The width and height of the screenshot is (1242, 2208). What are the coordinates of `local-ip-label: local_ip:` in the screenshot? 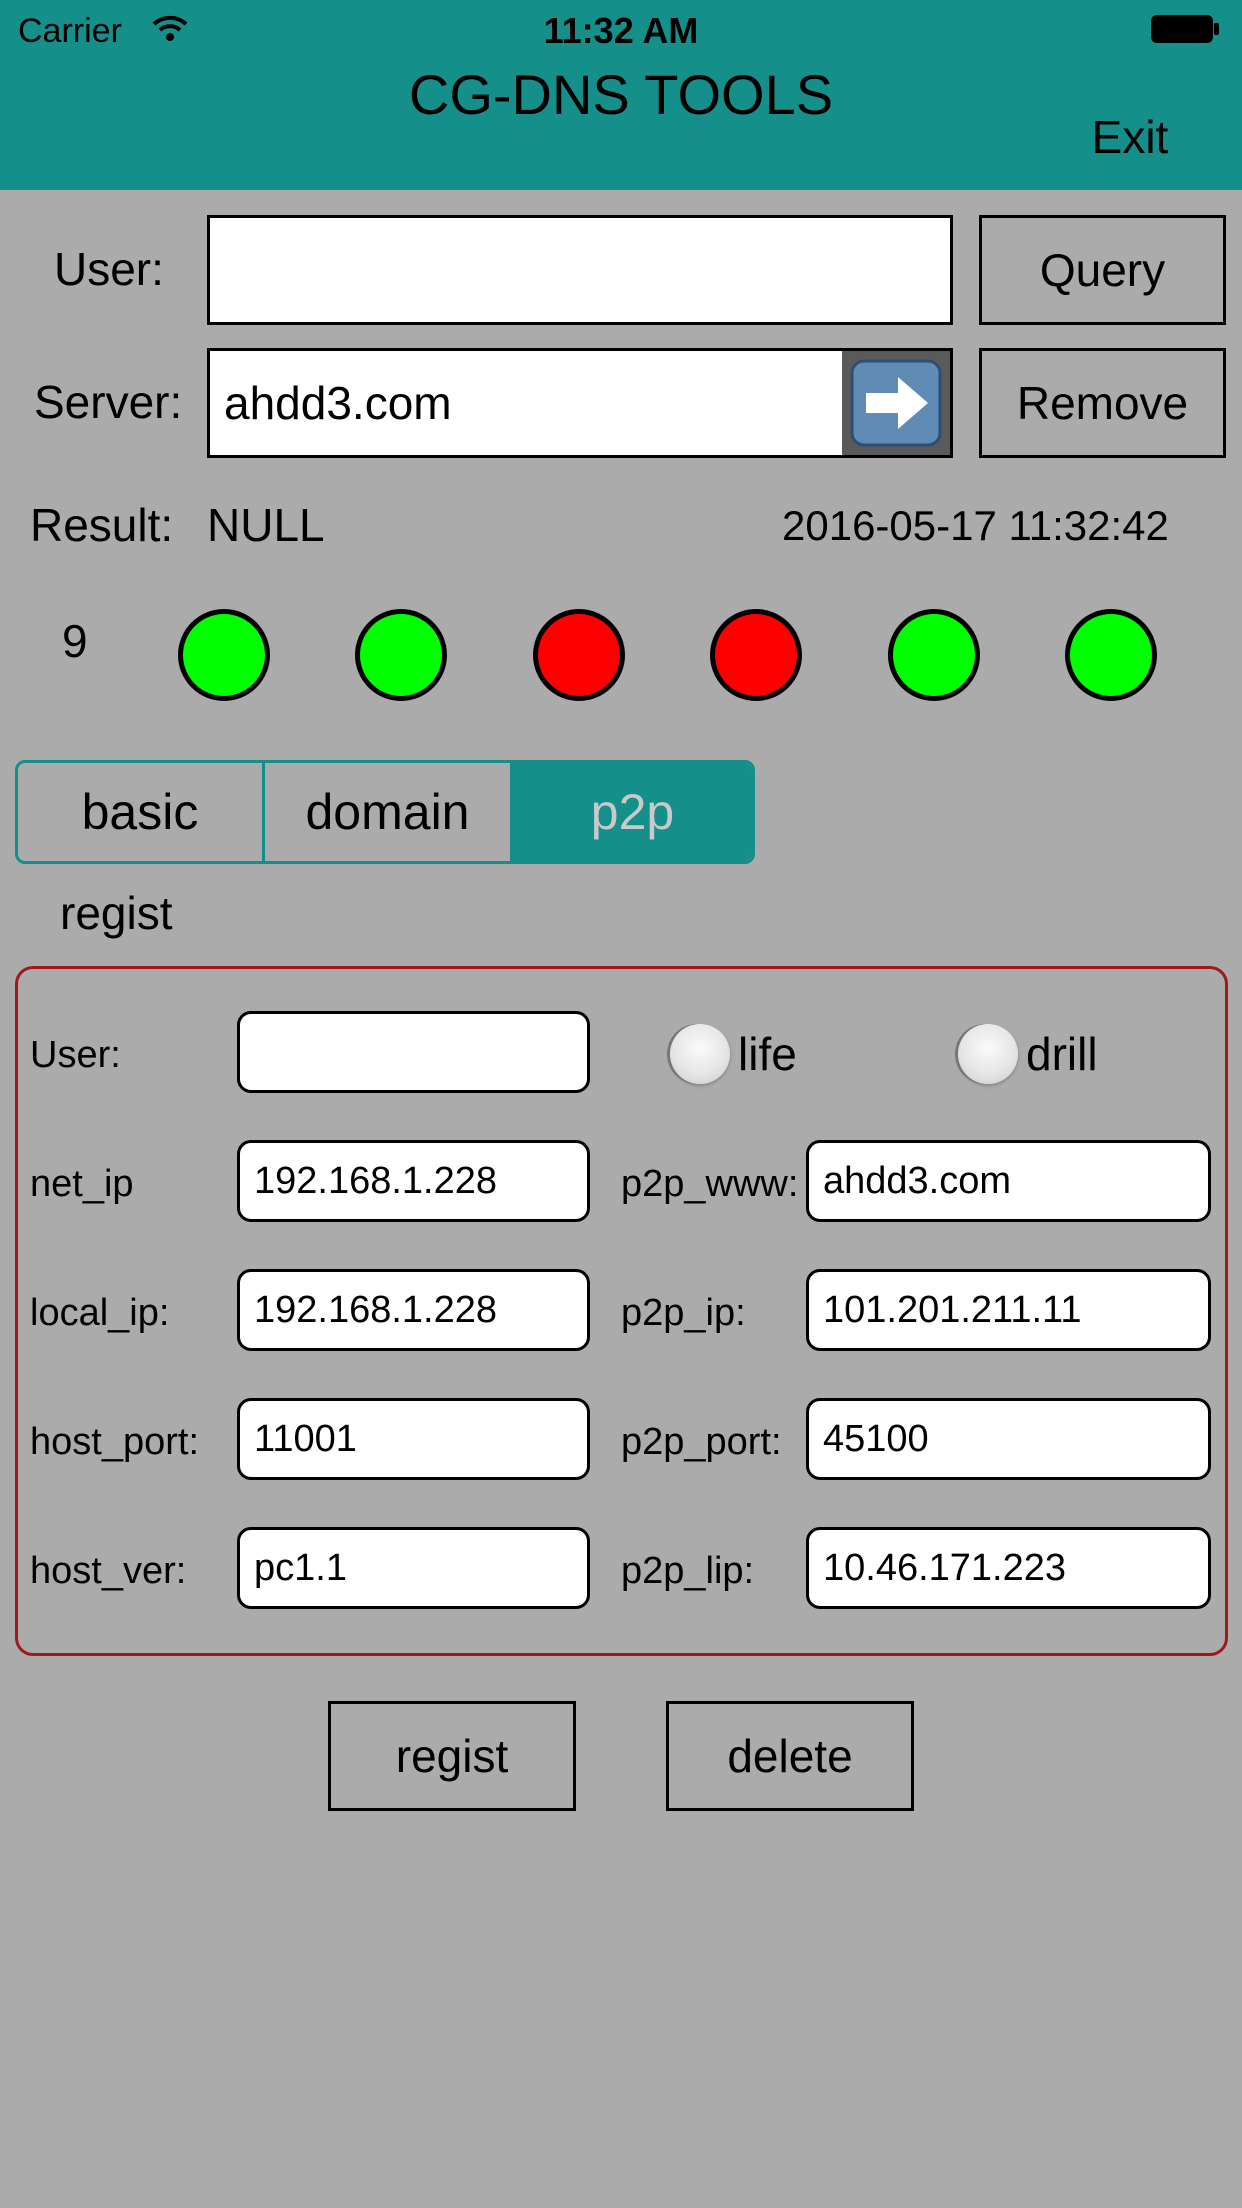 It's located at (100, 1313).